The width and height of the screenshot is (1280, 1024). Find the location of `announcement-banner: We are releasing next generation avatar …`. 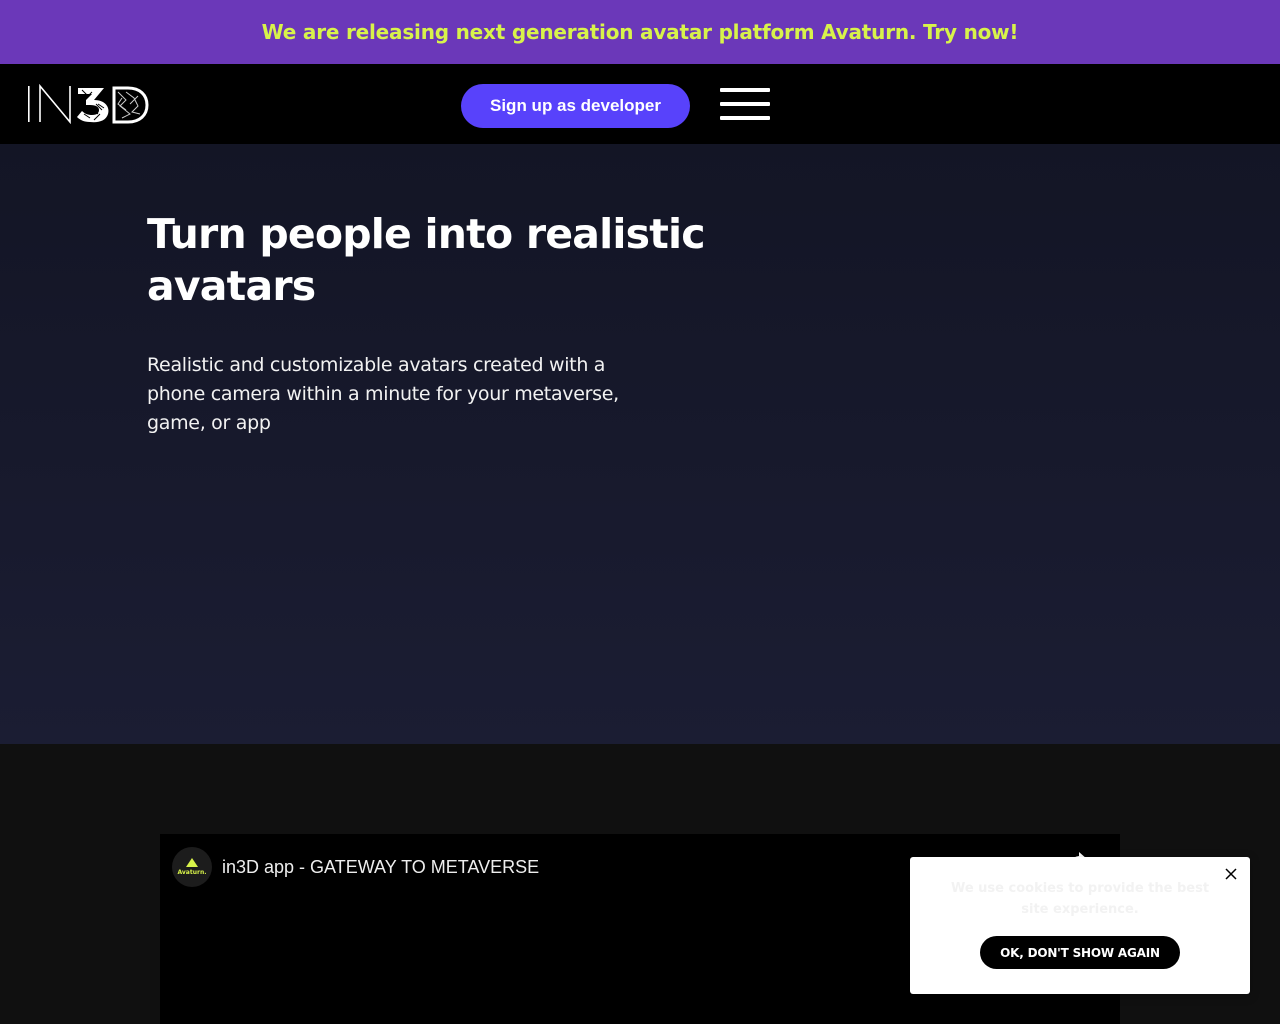

announcement-banner: We are releasing next generation avatar … is located at coordinates (640, 32).